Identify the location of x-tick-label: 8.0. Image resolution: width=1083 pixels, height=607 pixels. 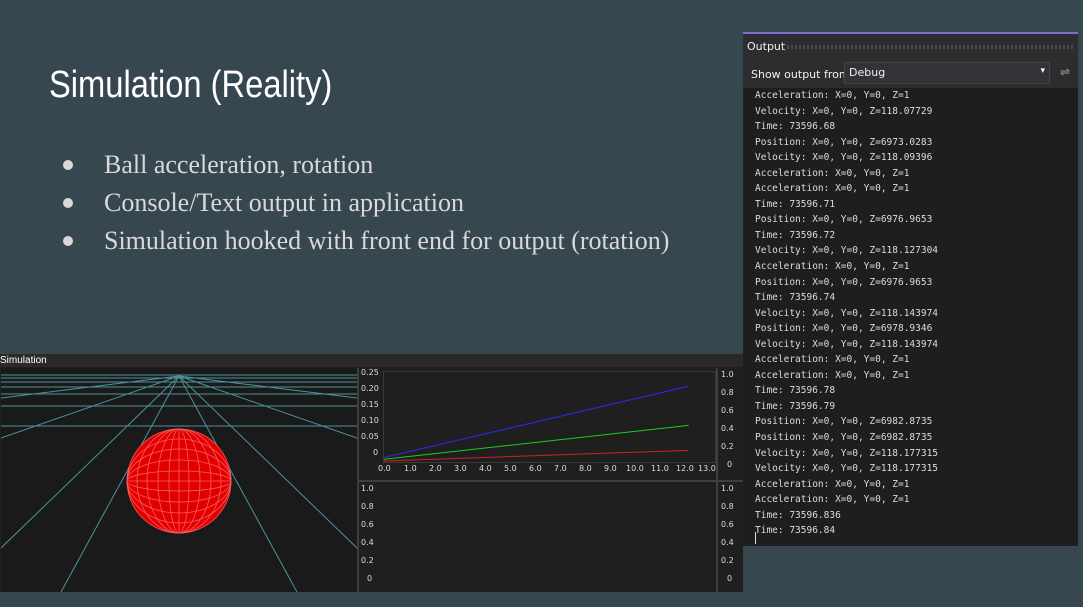
(585, 468).